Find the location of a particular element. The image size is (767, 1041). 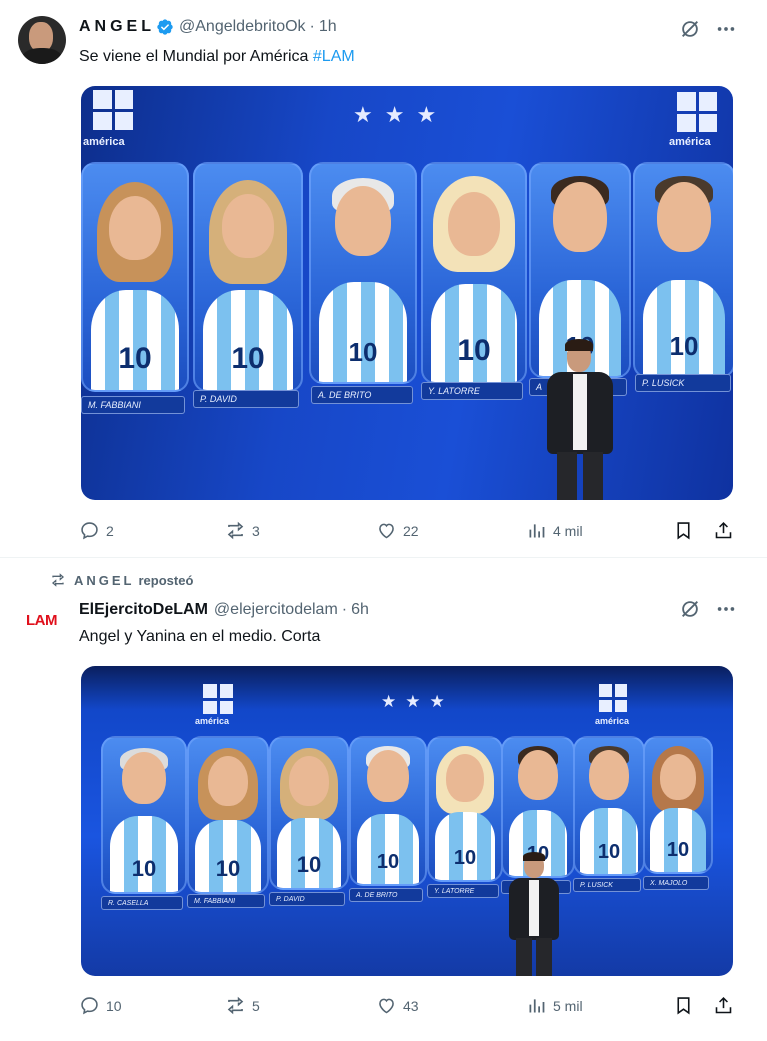

reply-count: 10 is located at coordinates (114, 1005).